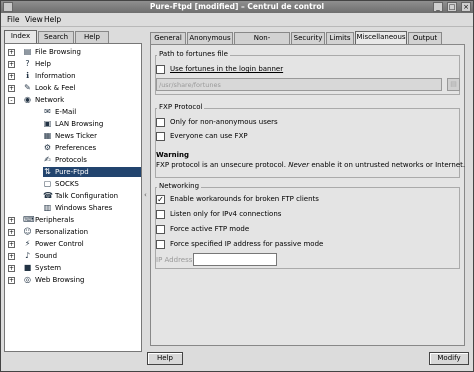 This screenshot has height=372, width=474. What do you see at coordinates (29, 219) in the screenshot?
I see `peripherals-icon: ⌨` at bounding box center [29, 219].